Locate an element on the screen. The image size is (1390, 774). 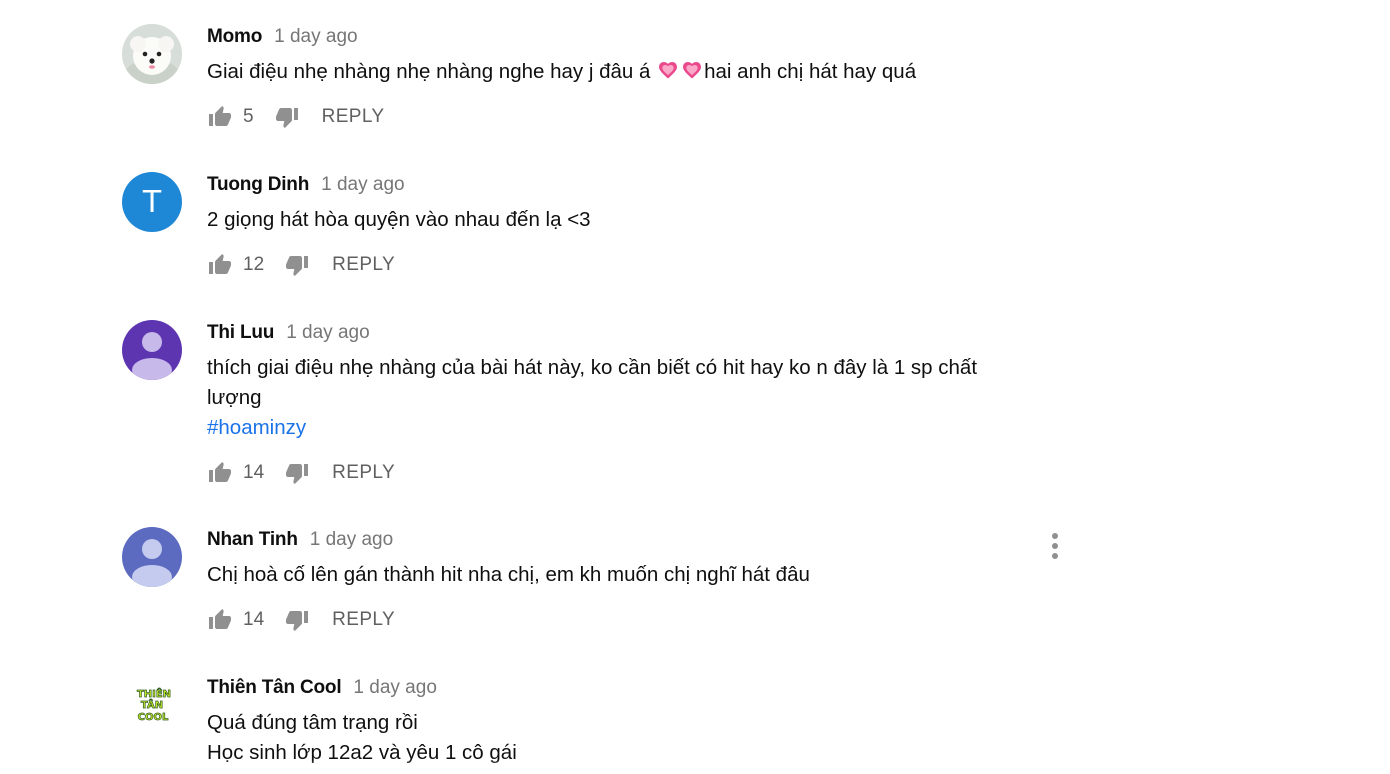
channel-logo-icon: THIÊN TÂN COOL is located at coordinates (154, 705).